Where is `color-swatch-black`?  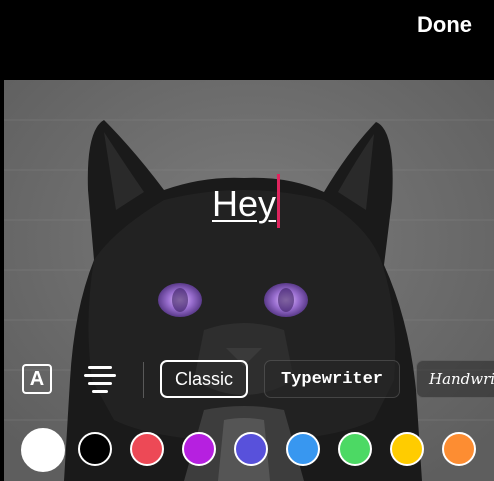
color-swatch-black is located at coordinates (95, 449).